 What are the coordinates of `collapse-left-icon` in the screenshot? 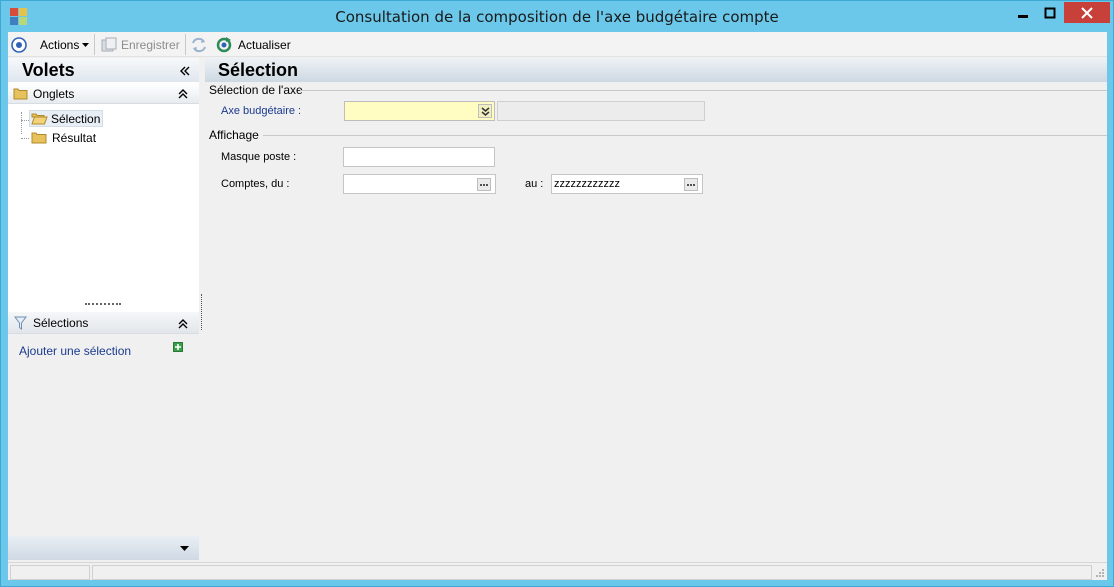 It's located at (185, 71).